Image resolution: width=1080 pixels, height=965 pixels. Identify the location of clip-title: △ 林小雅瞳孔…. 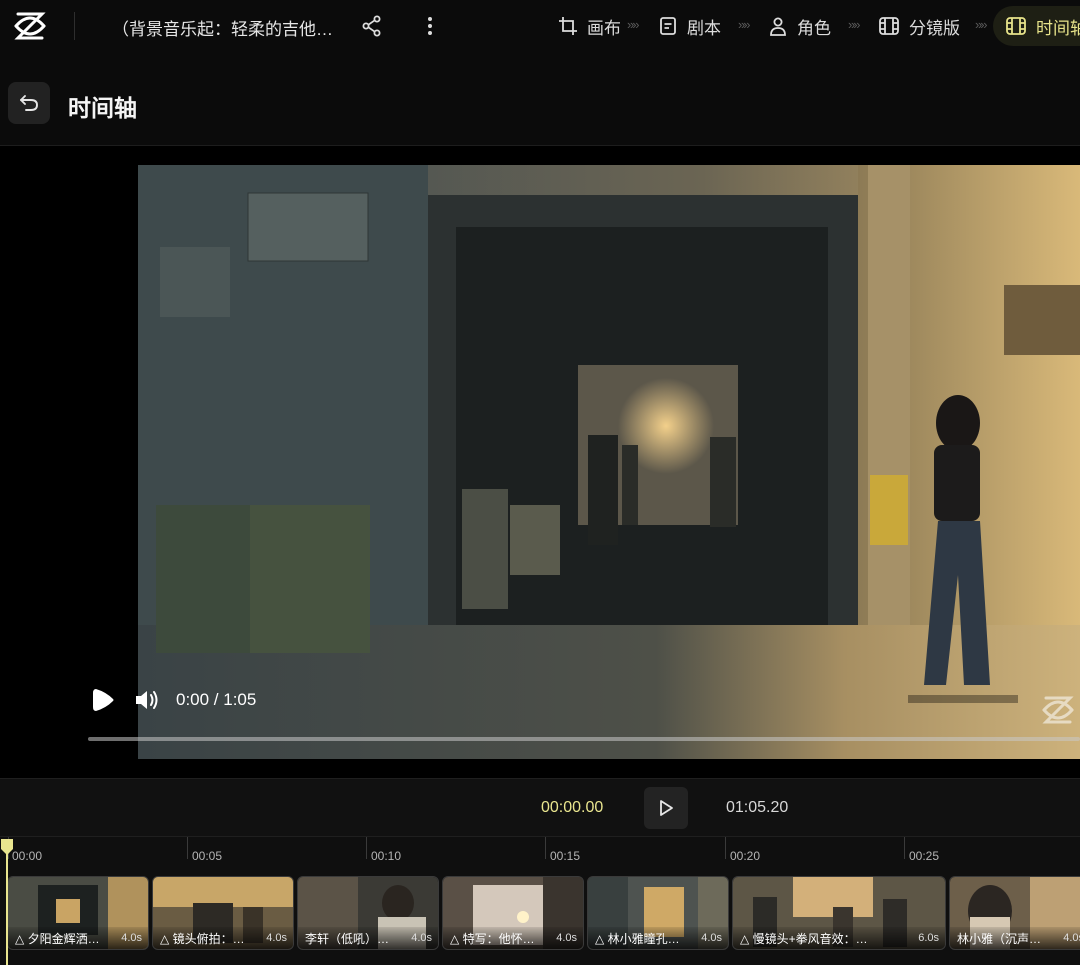
(637, 938).